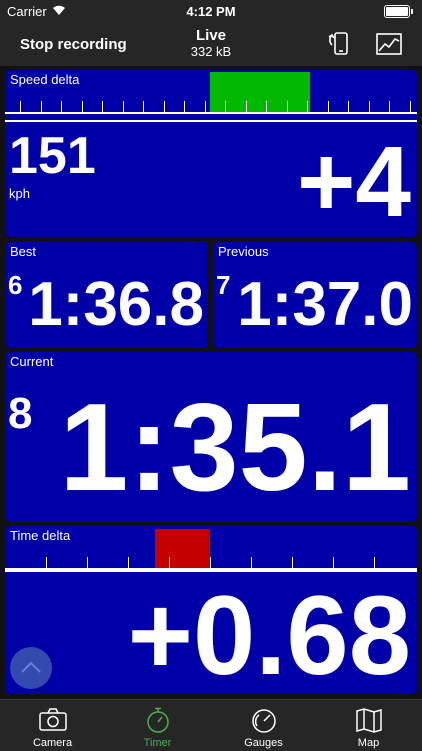  I want to click on time-delta-bar, so click(182, 549).